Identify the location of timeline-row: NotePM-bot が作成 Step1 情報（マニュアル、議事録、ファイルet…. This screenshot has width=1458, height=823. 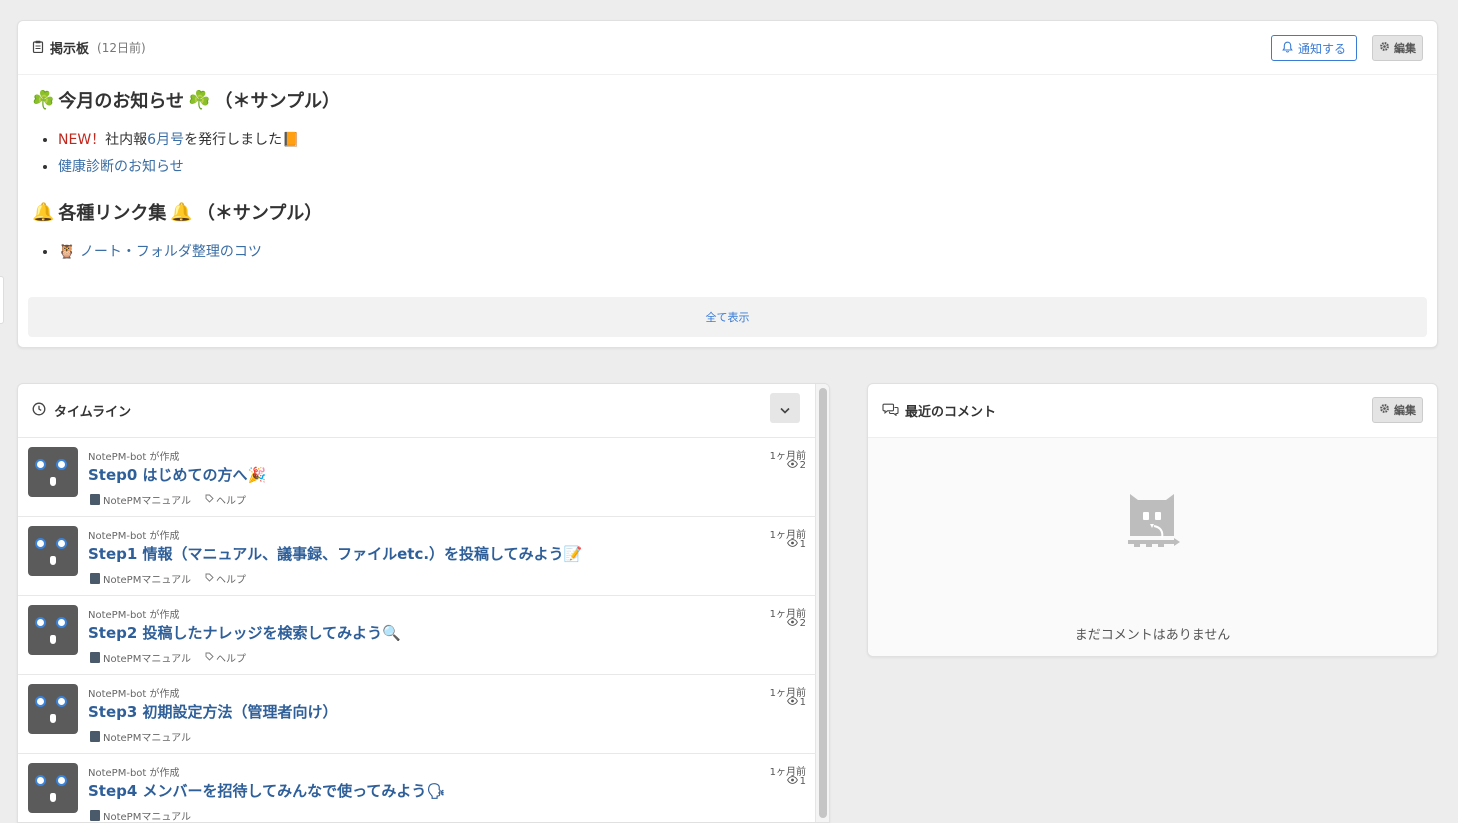
(417, 556).